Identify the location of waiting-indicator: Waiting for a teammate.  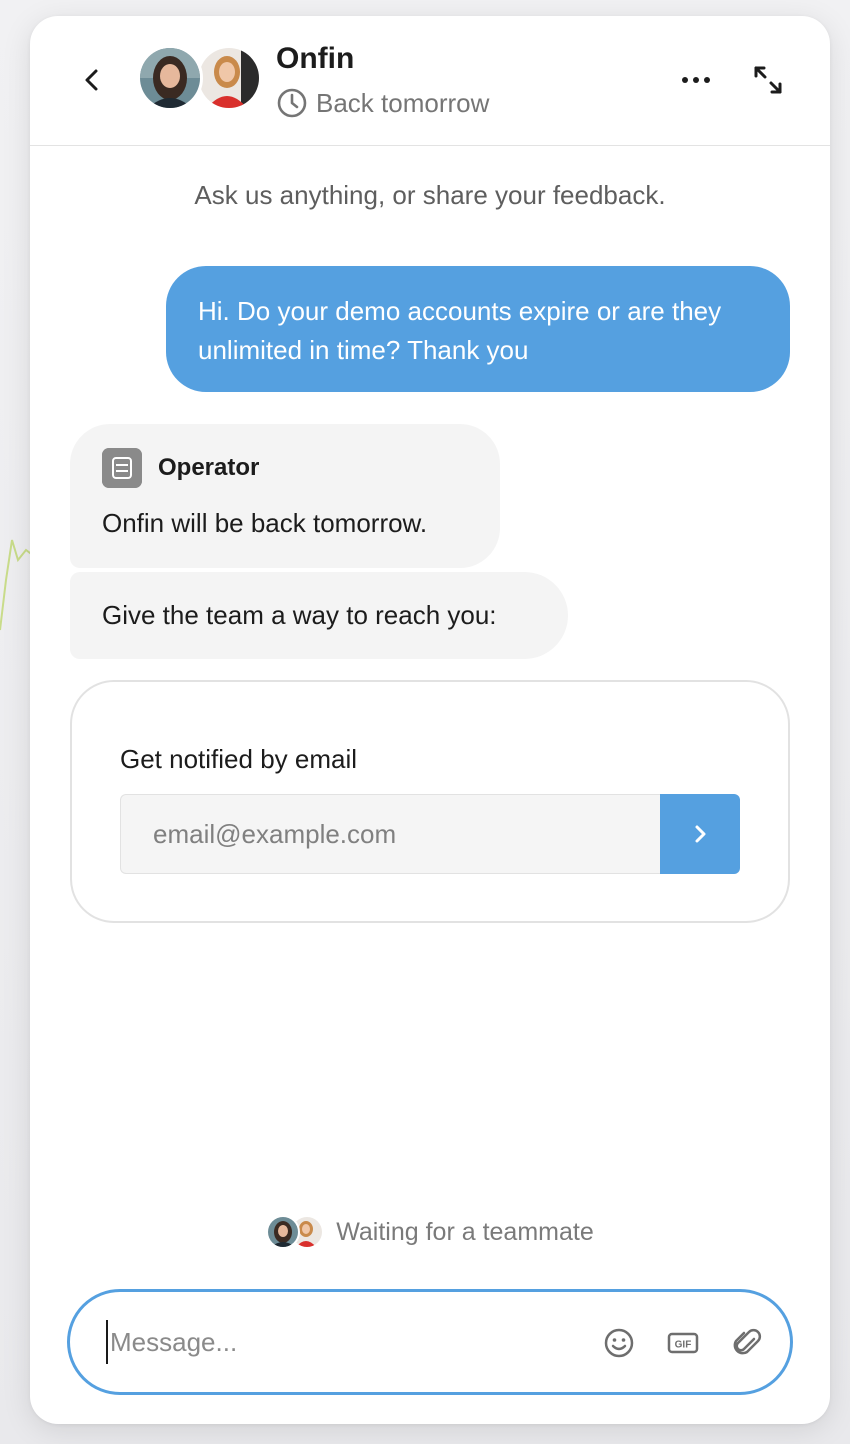
(430, 1232).